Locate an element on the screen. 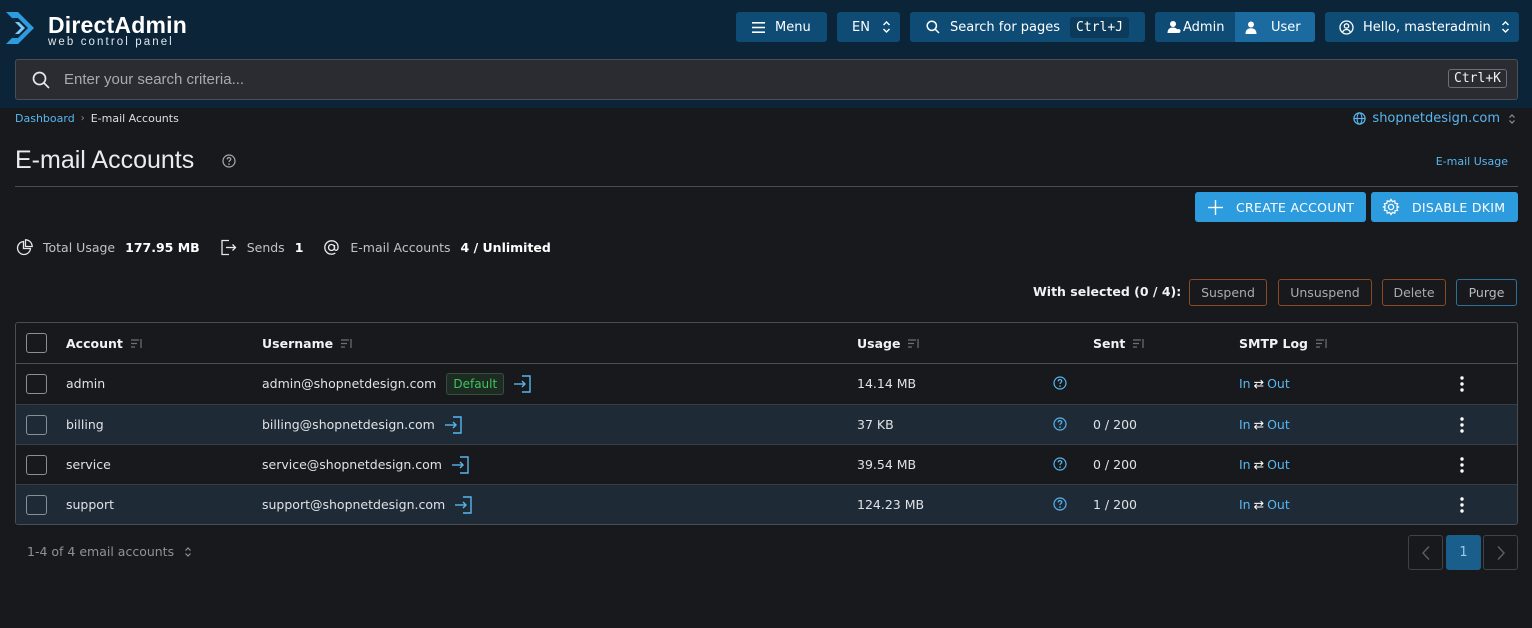 This screenshot has width=1532, height=628. plus-icon is located at coordinates (1215, 207).